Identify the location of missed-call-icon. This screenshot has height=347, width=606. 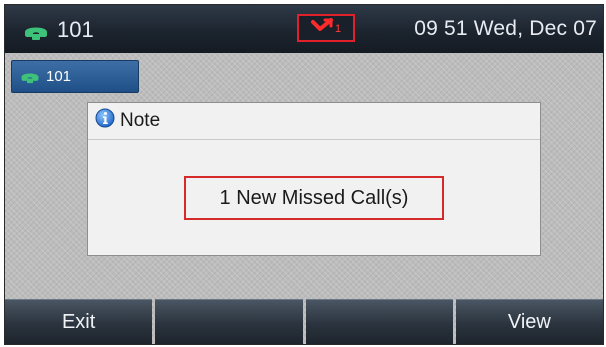
(321, 28).